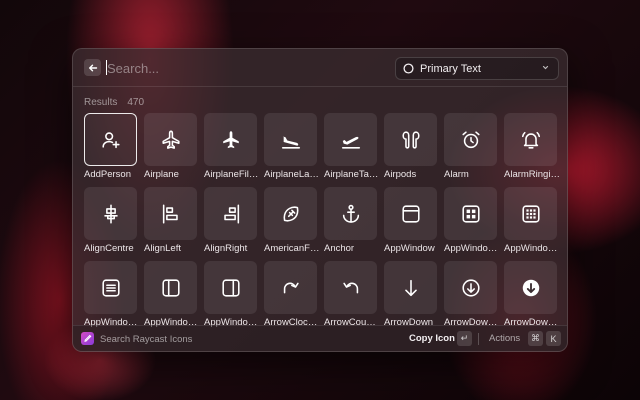 The image size is (640, 400). I want to click on app-window-sidebar-left-icon, so click(170, 287).